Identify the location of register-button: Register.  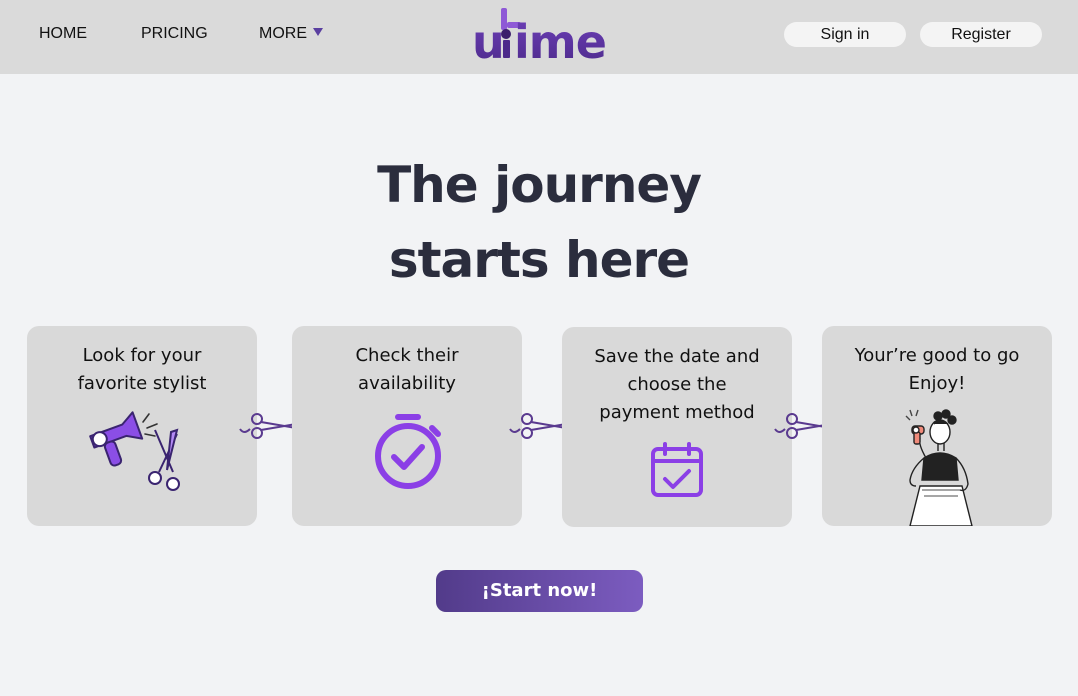
(981, 34).